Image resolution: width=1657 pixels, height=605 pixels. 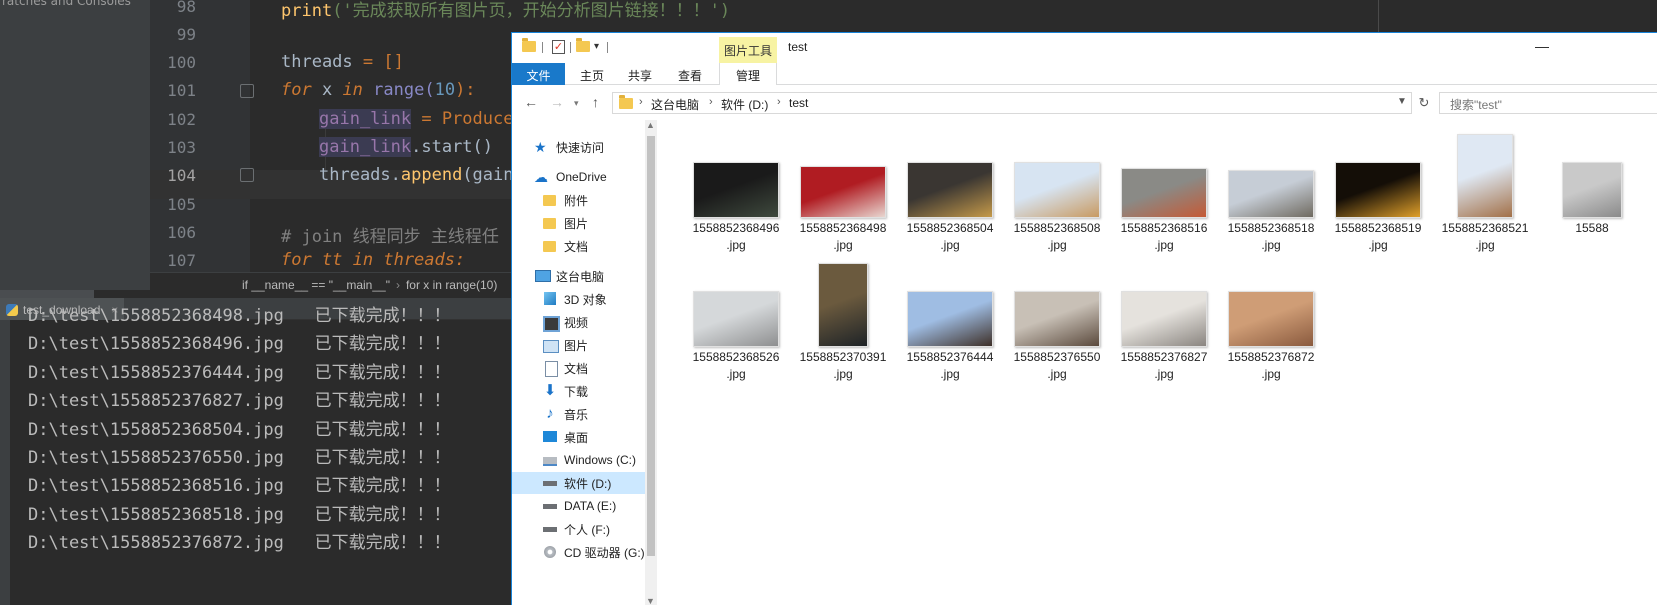 What do you see at coordinates (576, 103) in the screenshot?
I see `recent-dropdown-icon: ▾` at bounding box center [576, 103].